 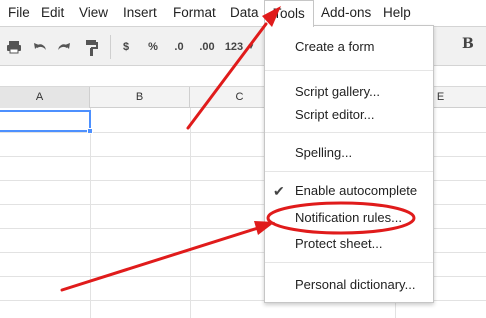 I want to click on menu-item-enable-autocomplete: ✔ Enable autocomplete, so click(x=349, y=191).